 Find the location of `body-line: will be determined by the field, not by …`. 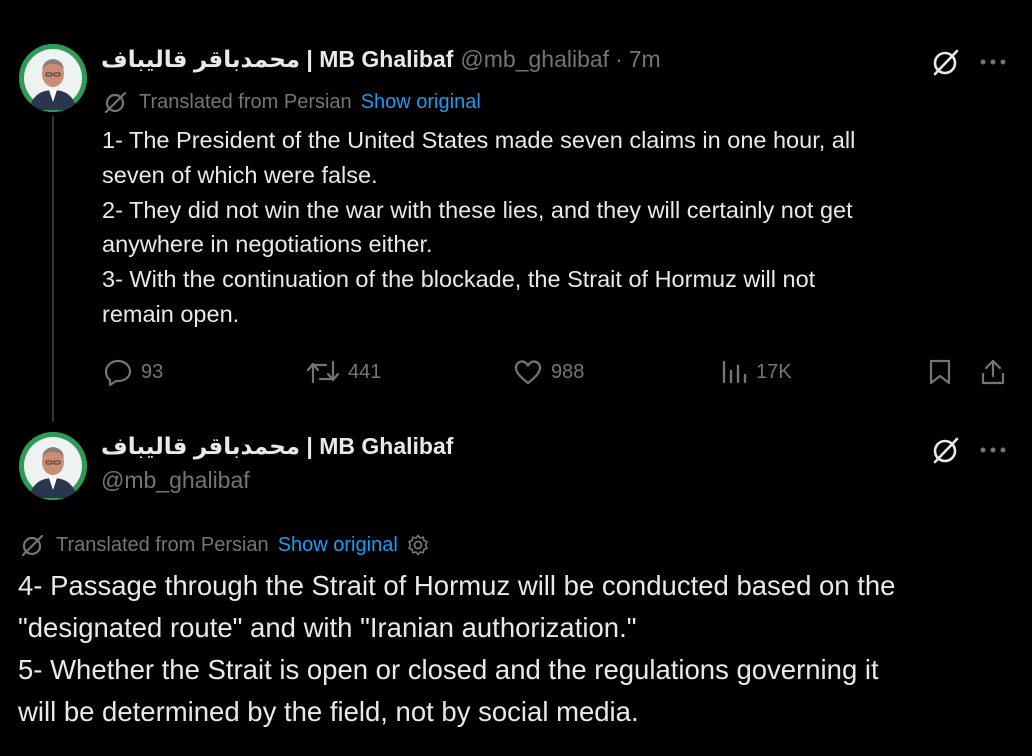

body-line: will be determined by the field, not by … is located at coordinates (328, 711).